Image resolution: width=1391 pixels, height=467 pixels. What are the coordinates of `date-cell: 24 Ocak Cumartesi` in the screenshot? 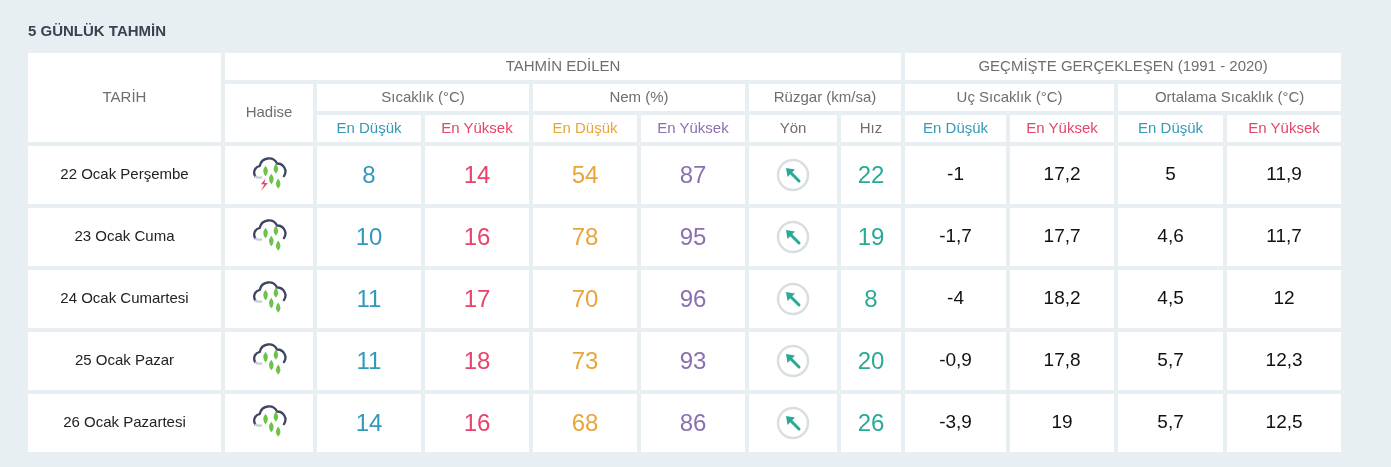 It's located at (124, 298).